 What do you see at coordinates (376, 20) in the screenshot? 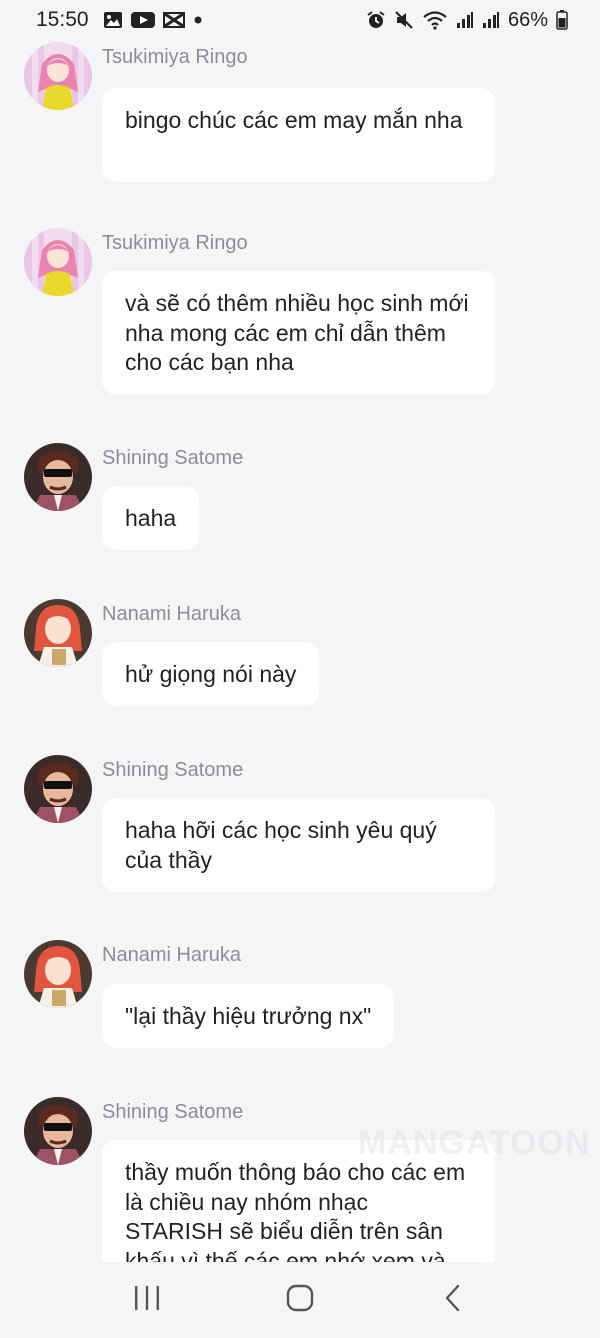
I see `alarm-icon` at bounding box center [376, 20].